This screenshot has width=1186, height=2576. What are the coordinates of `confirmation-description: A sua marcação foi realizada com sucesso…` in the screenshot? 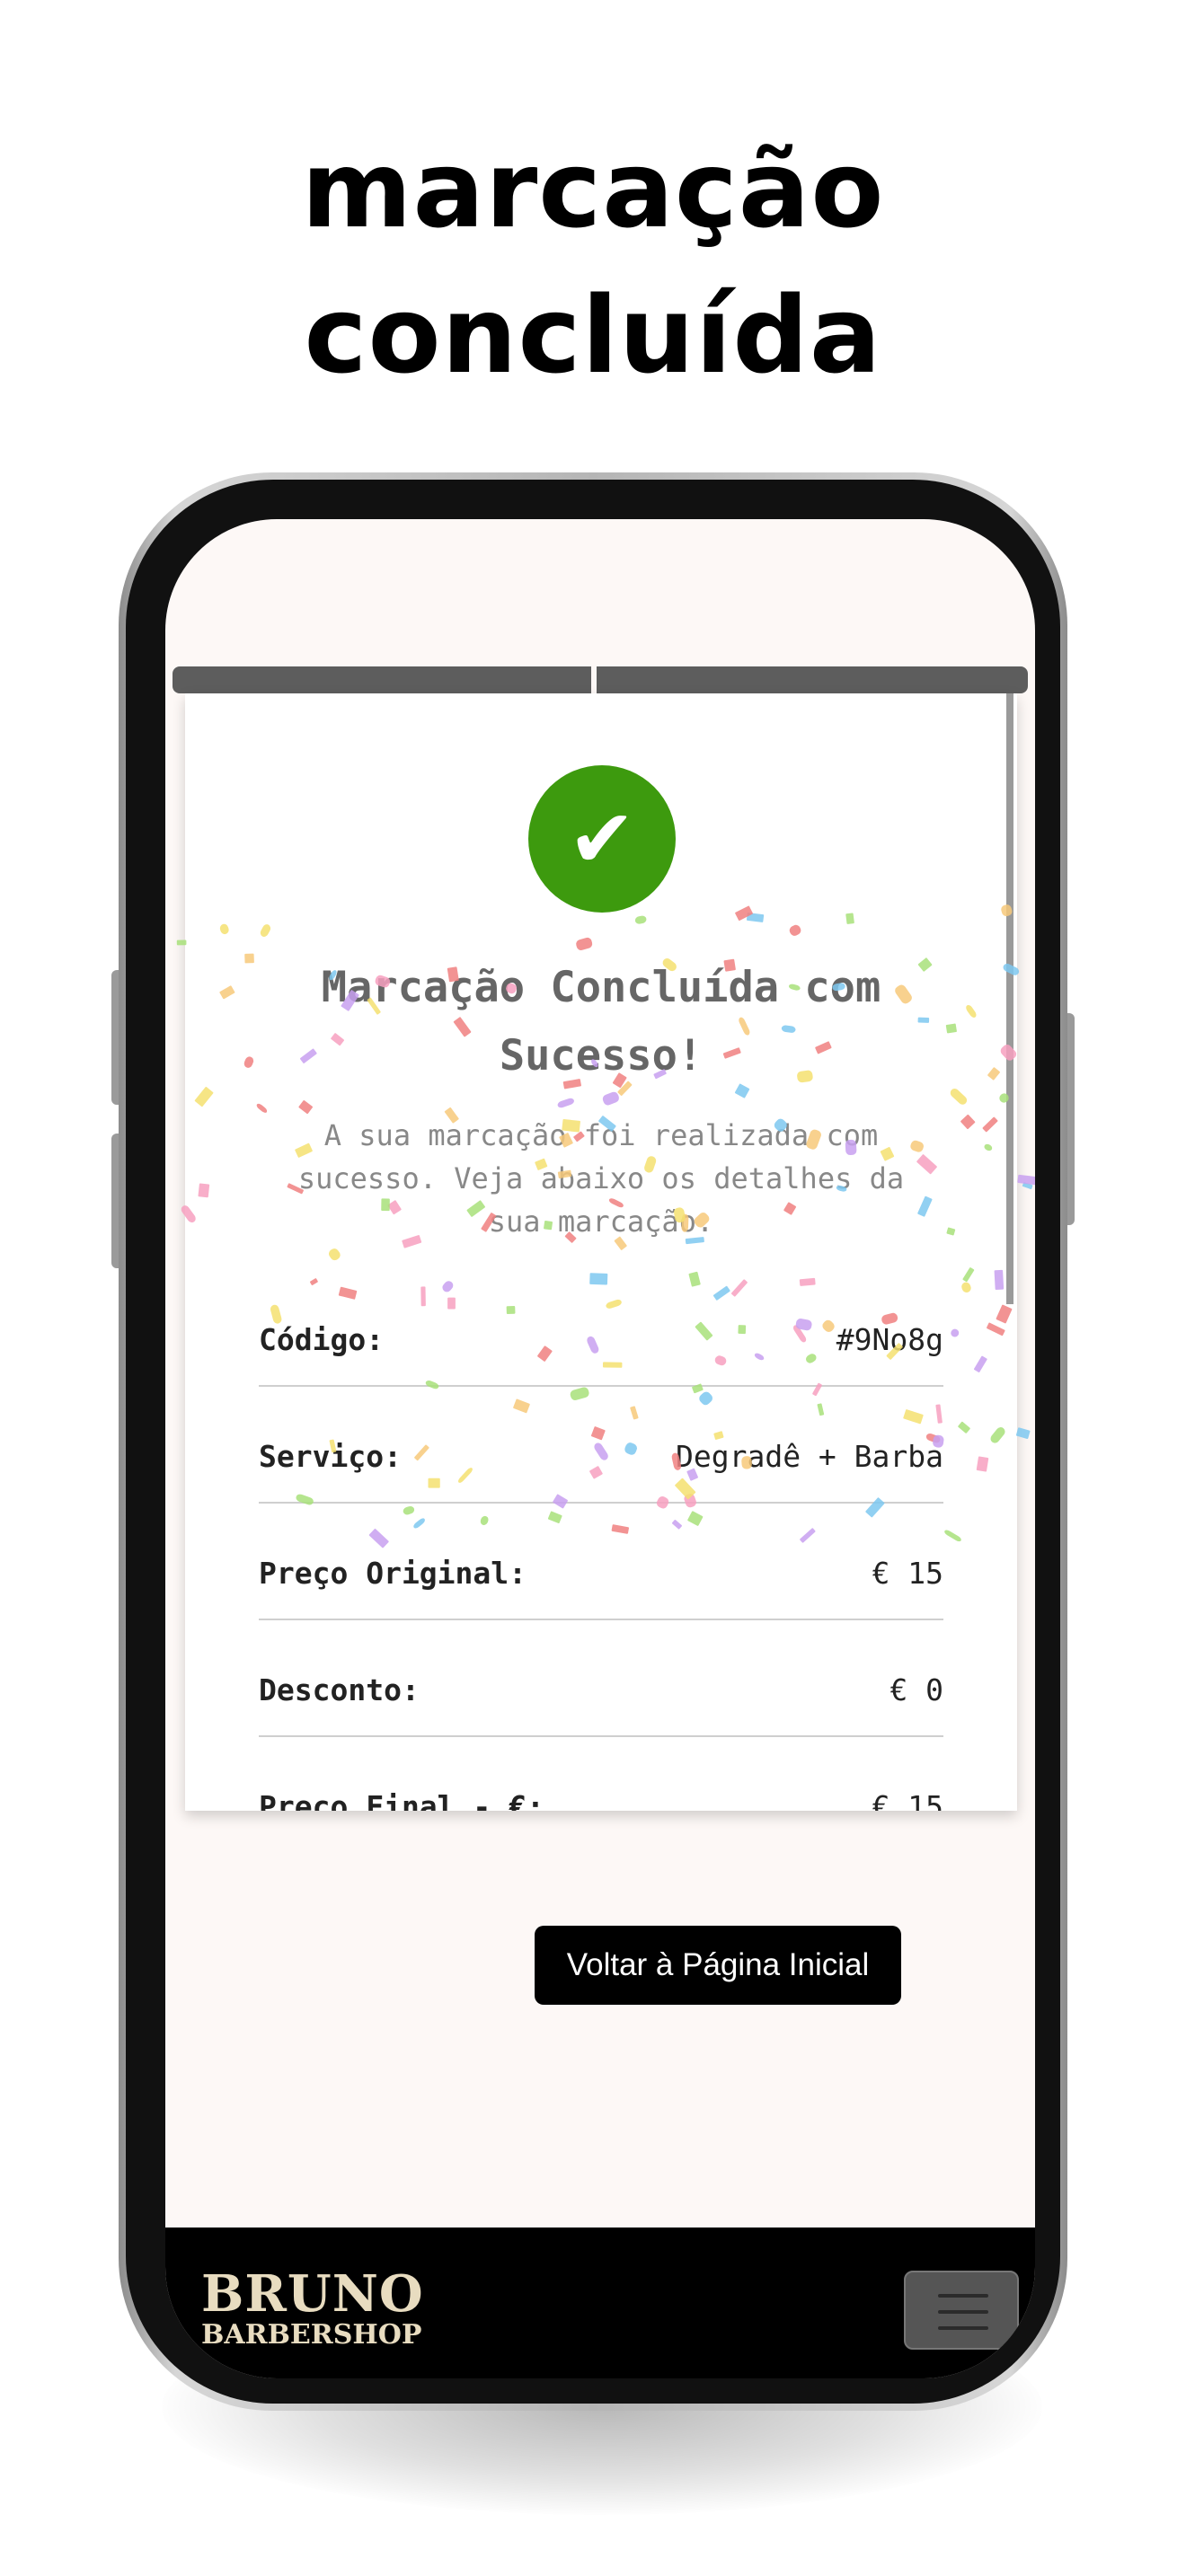 It's located at (601, 1178).